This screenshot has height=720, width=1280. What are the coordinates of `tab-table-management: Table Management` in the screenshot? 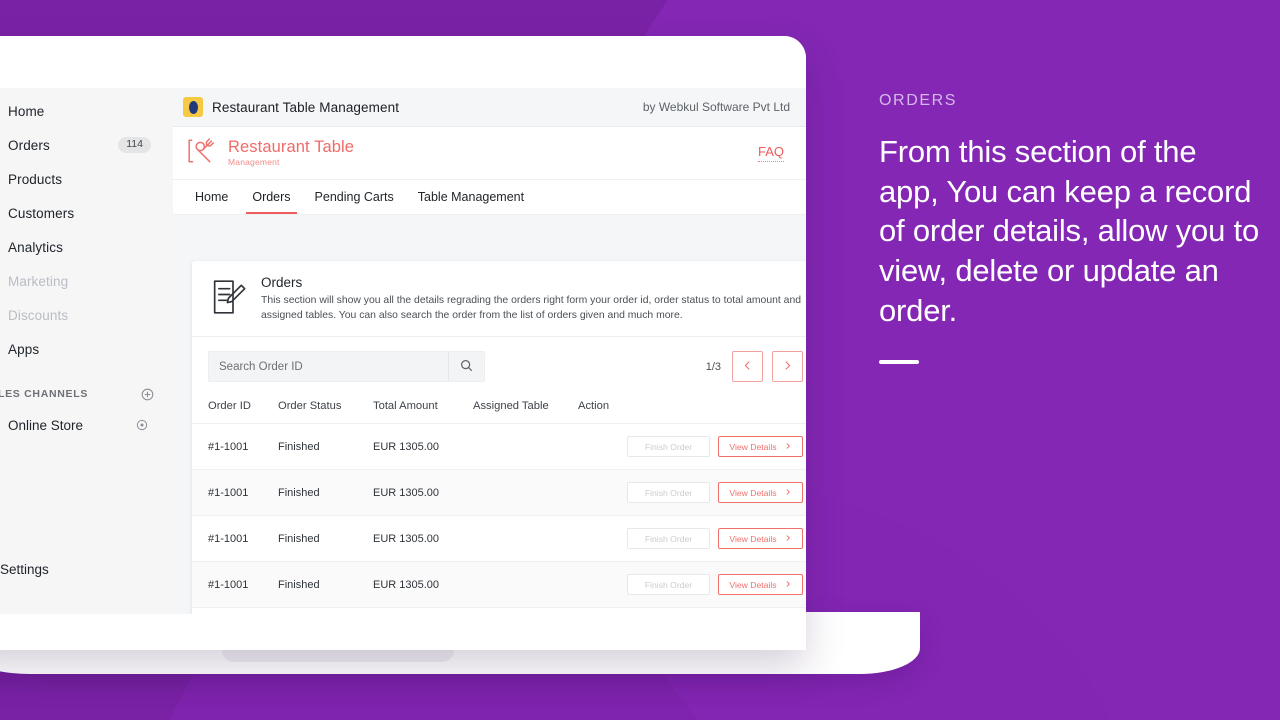 It's located at (471, 197).